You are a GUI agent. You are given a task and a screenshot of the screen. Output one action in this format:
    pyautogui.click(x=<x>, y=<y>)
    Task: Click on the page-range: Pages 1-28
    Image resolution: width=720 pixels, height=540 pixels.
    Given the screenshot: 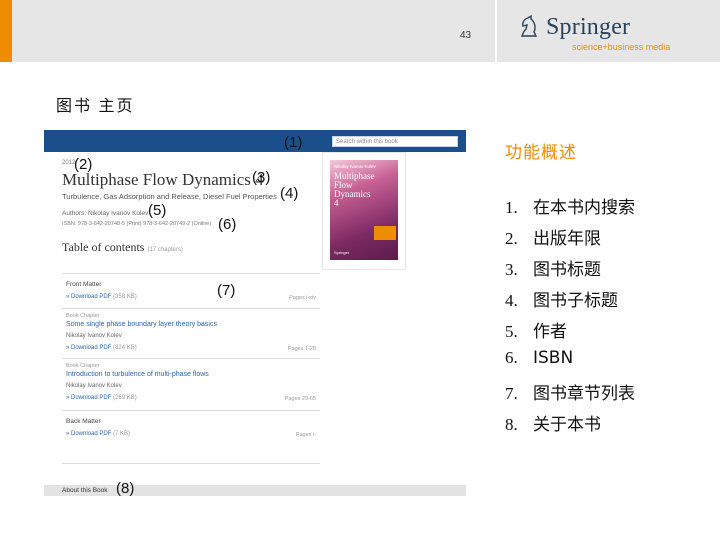 What is the action you would take?
    pyautogui.click(x=301, y=349)
    